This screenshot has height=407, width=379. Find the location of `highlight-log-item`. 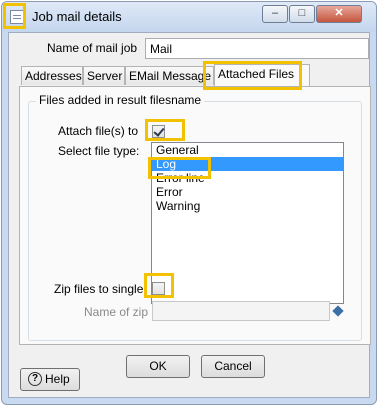

highlight-log-item is located at coordinates (179, 168).